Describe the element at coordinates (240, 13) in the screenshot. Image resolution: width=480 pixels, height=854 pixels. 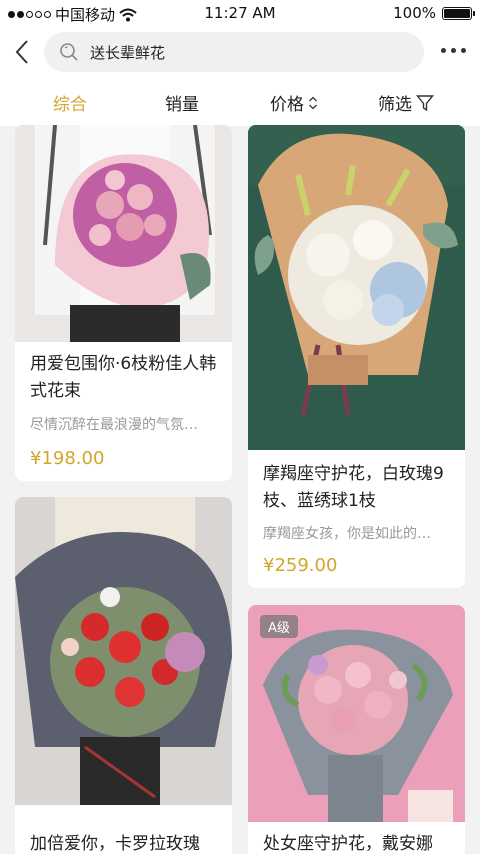
I see `status-bar: 中国移动 11:27 AM 100%` at that location.